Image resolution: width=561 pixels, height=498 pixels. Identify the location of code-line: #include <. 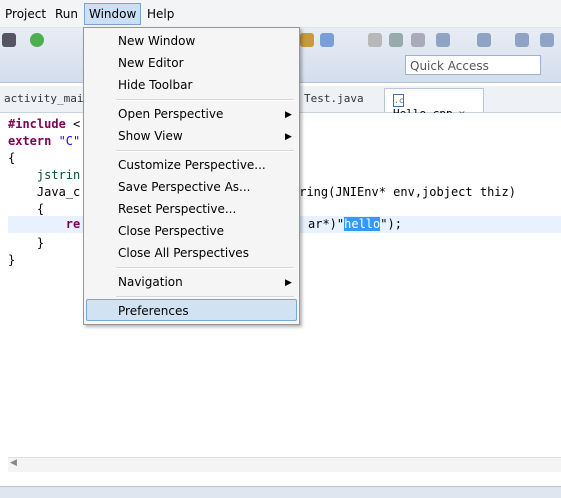
(44, 124).